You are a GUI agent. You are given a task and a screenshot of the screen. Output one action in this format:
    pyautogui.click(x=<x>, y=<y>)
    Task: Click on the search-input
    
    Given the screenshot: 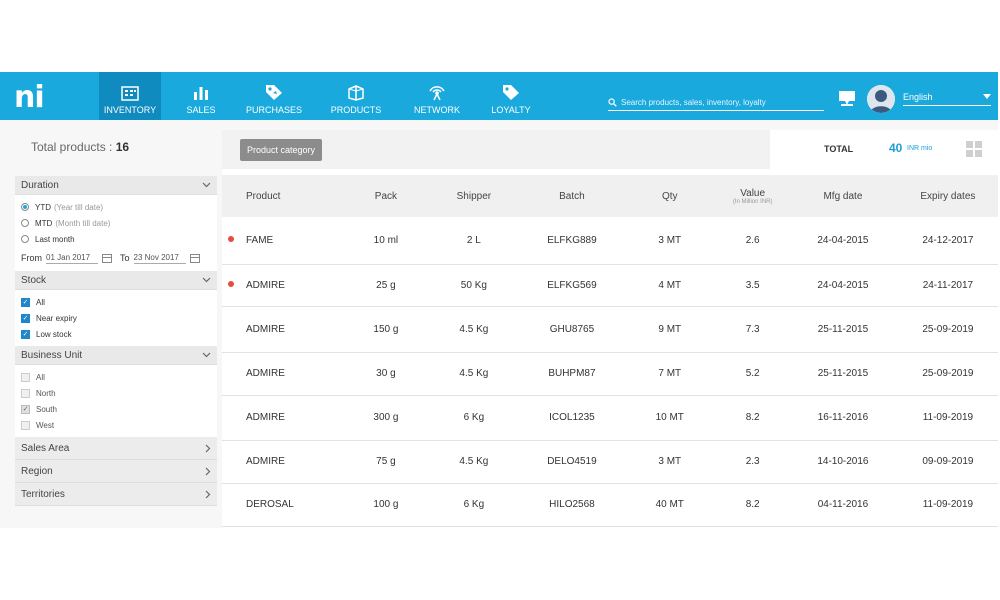 What is the action you would take?
    pyautogui.click(x=719, y=102)
    